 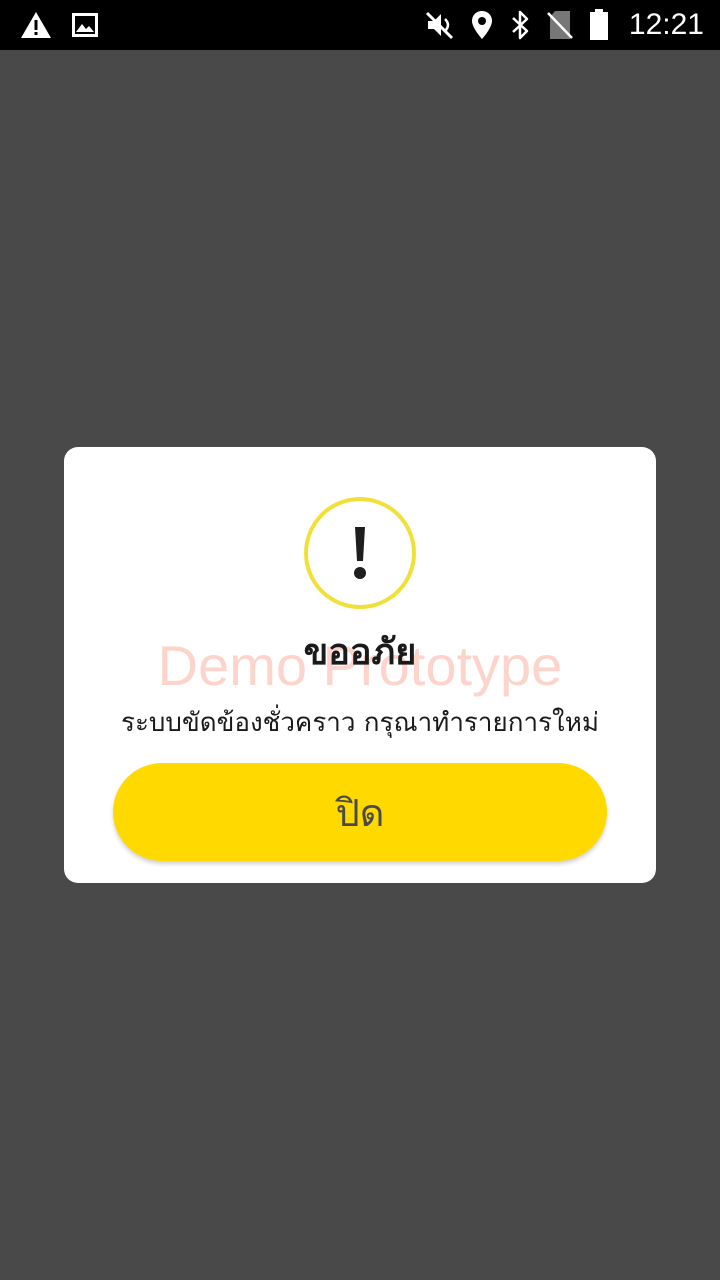 I want to click on mute-icon, so click(x=440, y=25).